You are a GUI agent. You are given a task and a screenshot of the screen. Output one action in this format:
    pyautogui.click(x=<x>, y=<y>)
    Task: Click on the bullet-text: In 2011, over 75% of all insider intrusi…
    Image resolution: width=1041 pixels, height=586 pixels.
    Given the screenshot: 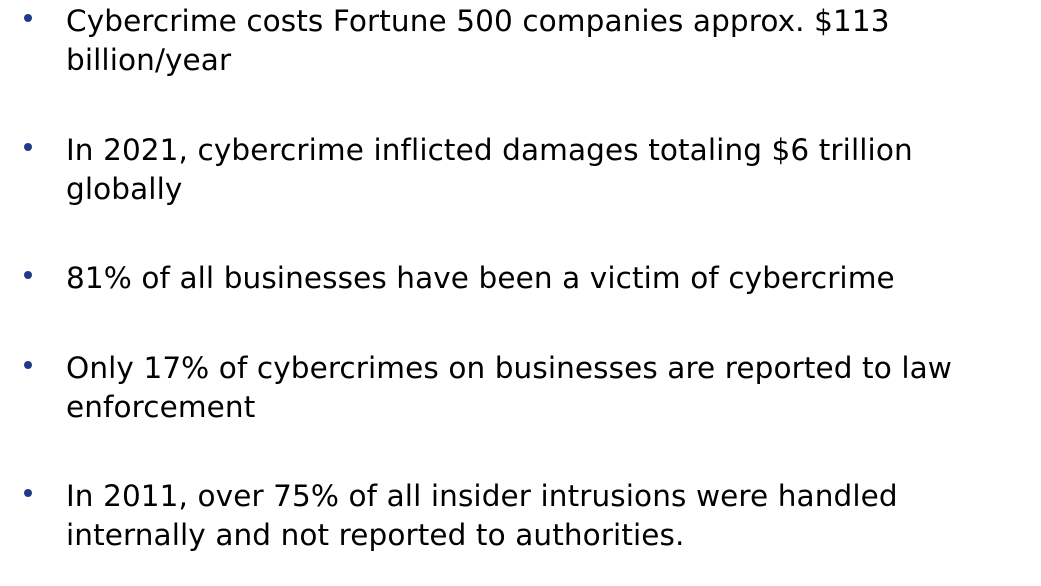 What is the action you would take?
    pyautogui.click(x=482, y=515)
    